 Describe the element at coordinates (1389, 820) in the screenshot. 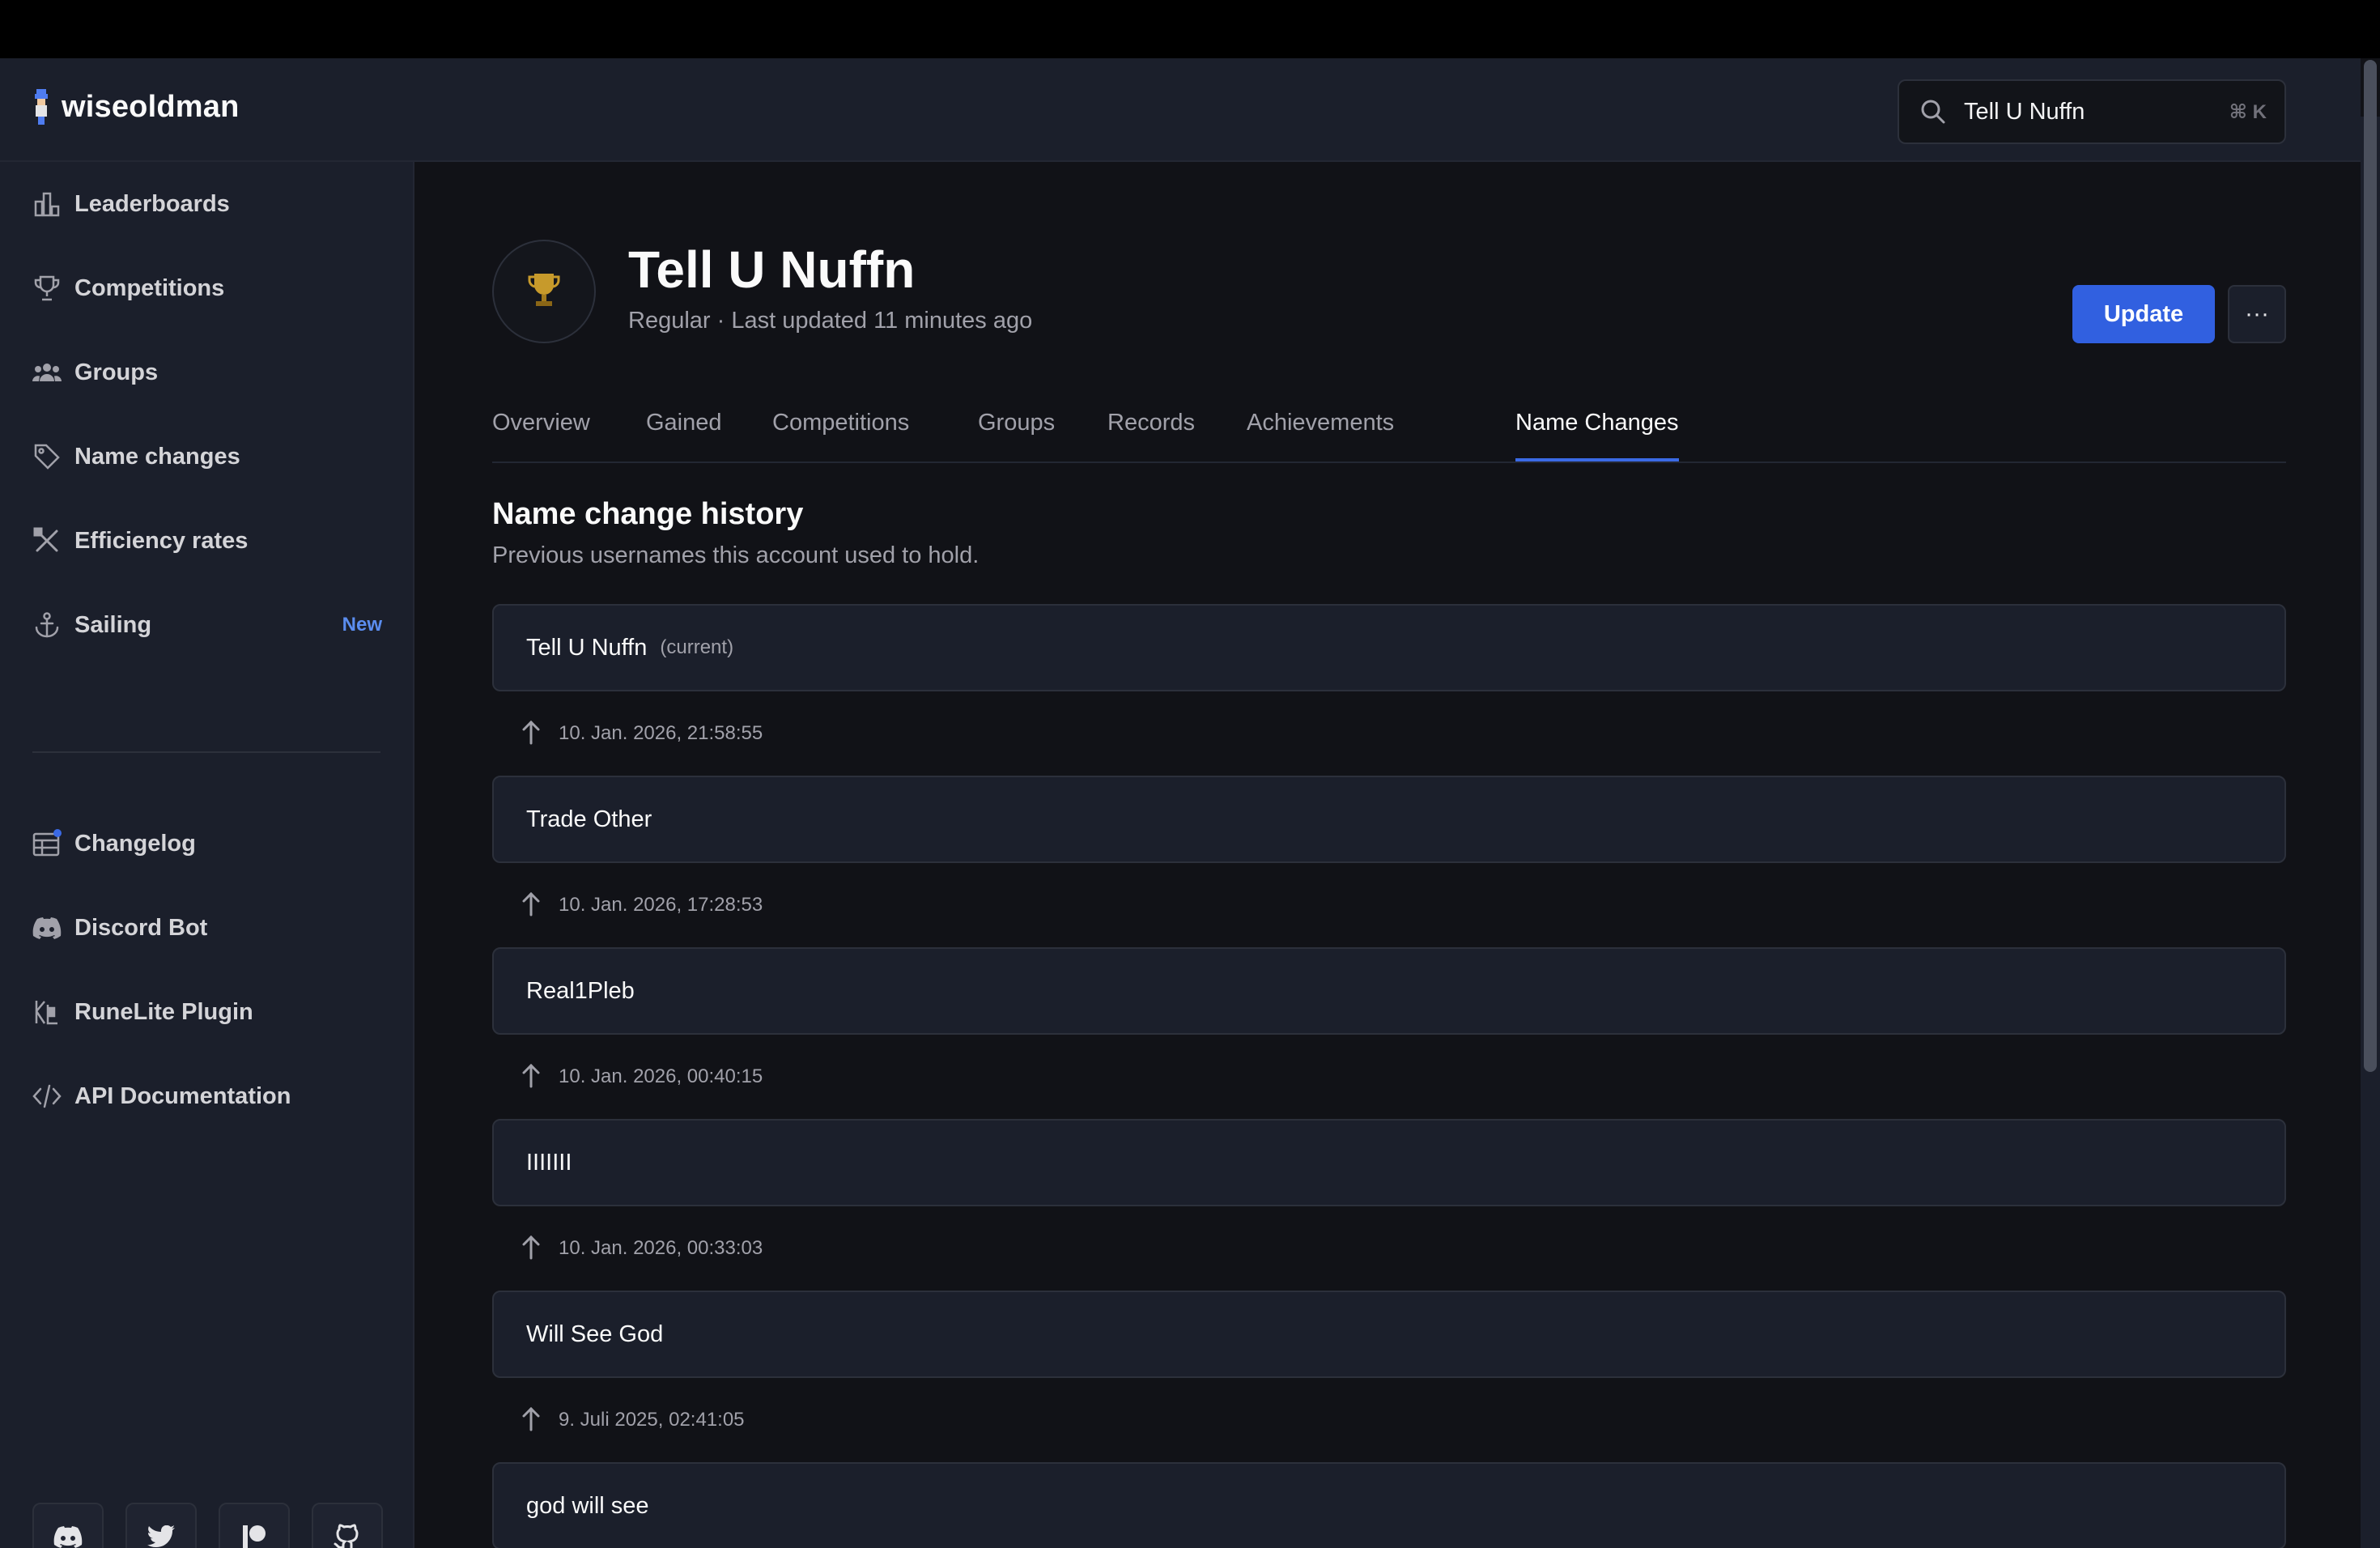

I see `name-card: Trade Other` at that location.